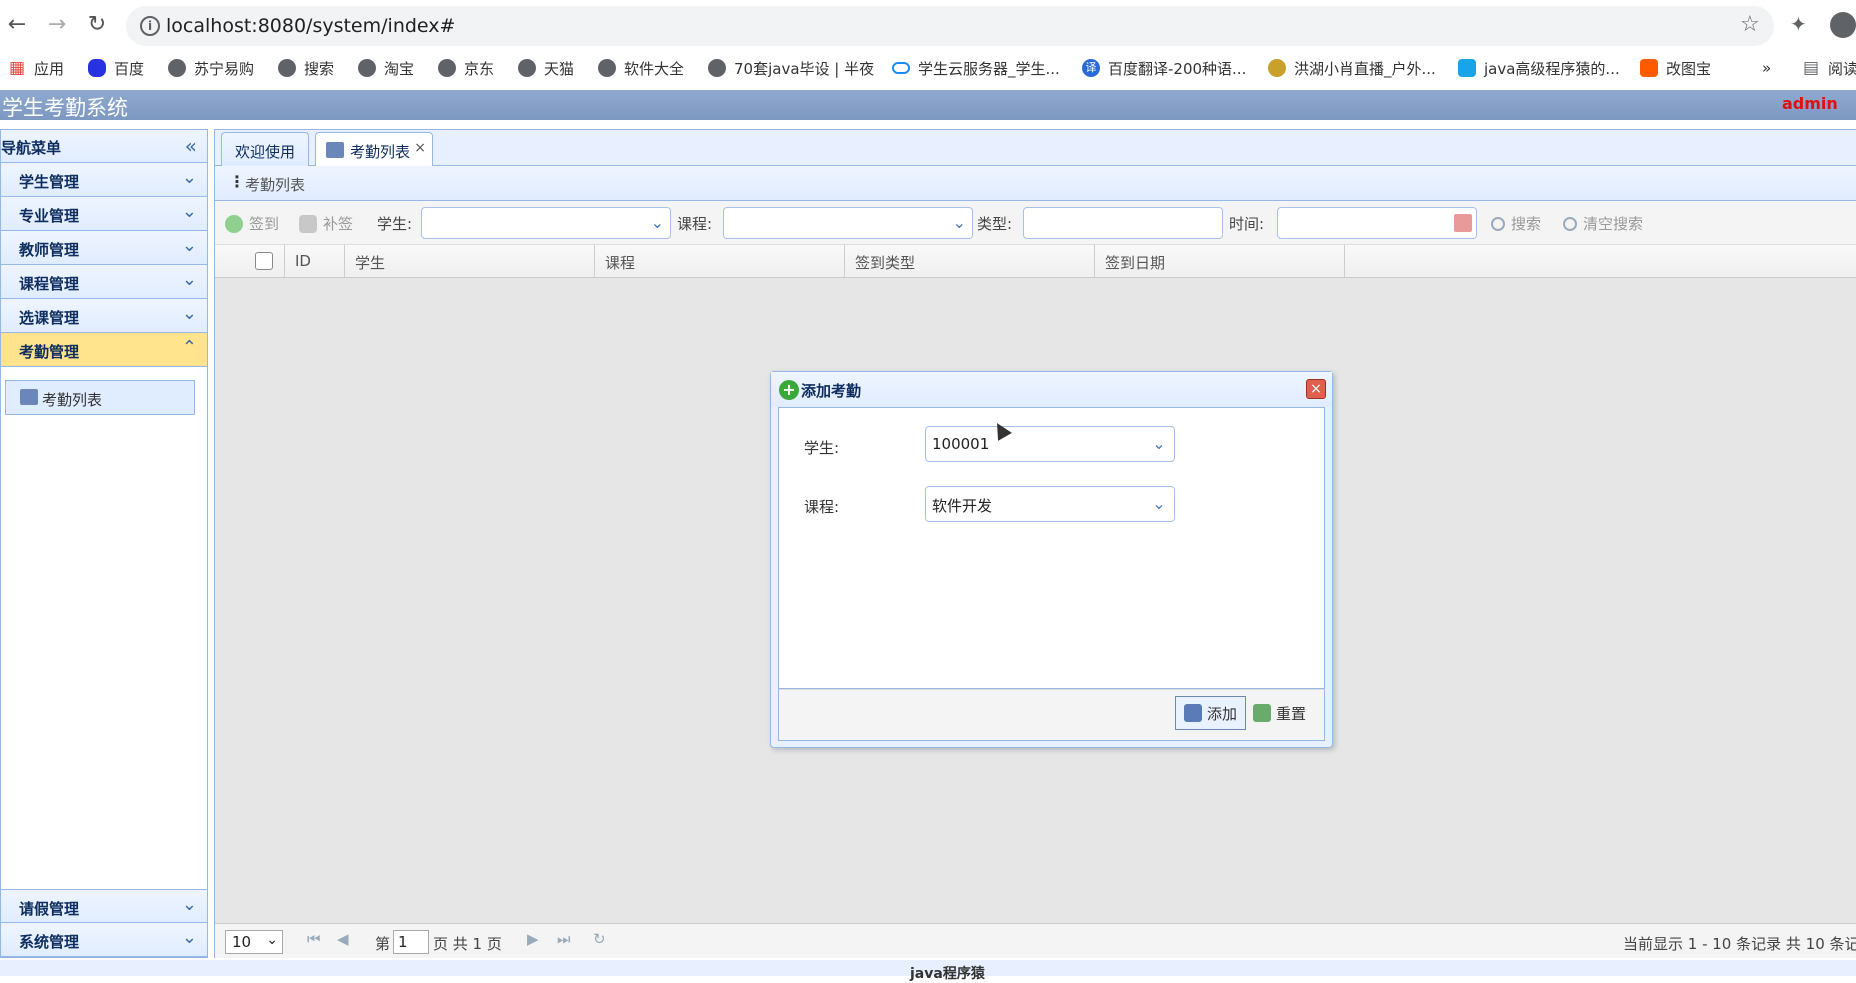 This screenshot has height=983, width=1856. I want to click on refresh-icon: ↻, so click(599, 939).